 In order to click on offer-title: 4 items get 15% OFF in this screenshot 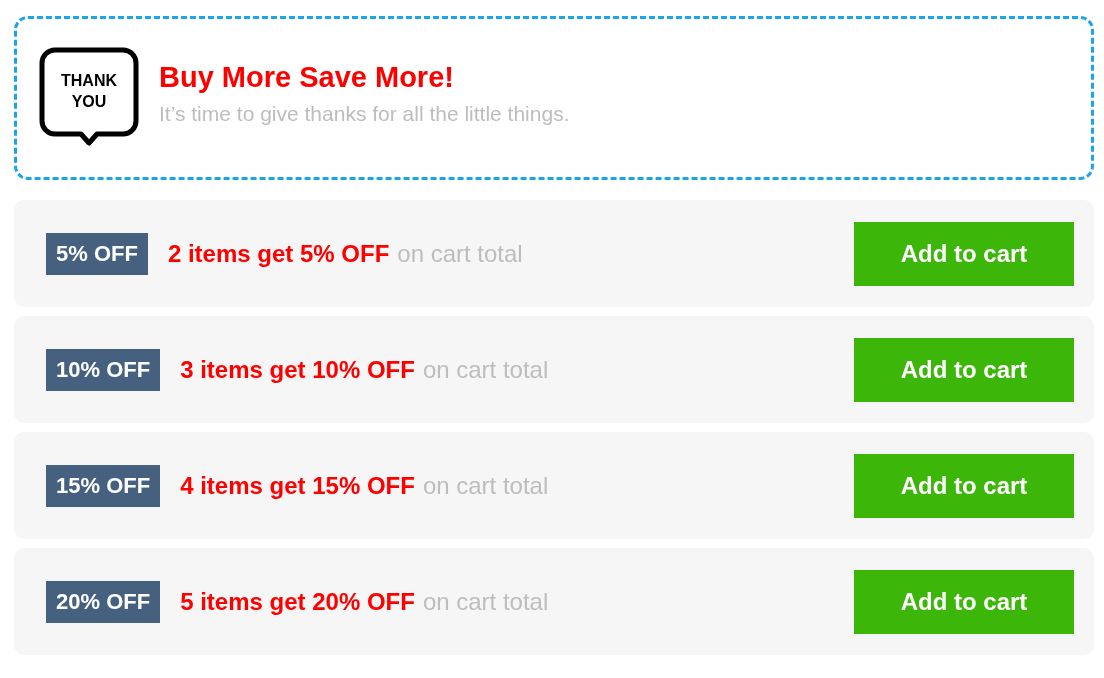, I will do `click(297, 485)`.